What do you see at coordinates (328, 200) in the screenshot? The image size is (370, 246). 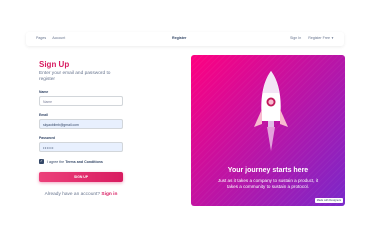 I see `made-with-badge: Made with Designers` at bounding box center [328, 200].